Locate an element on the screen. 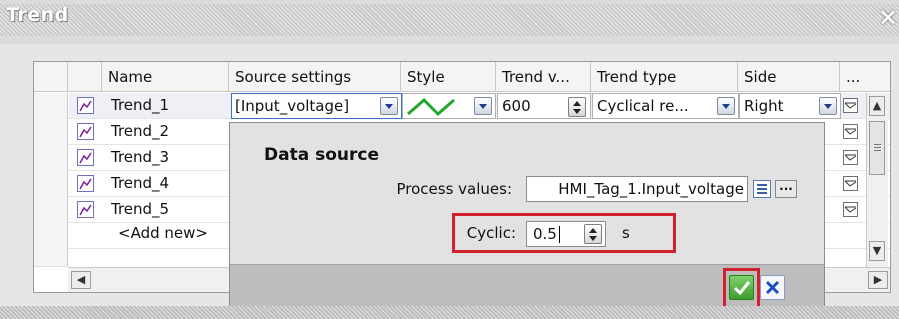 This screenshot has height=319, width=899. window-titlebar: Trend ✕ is located at coordinates (449, 22).